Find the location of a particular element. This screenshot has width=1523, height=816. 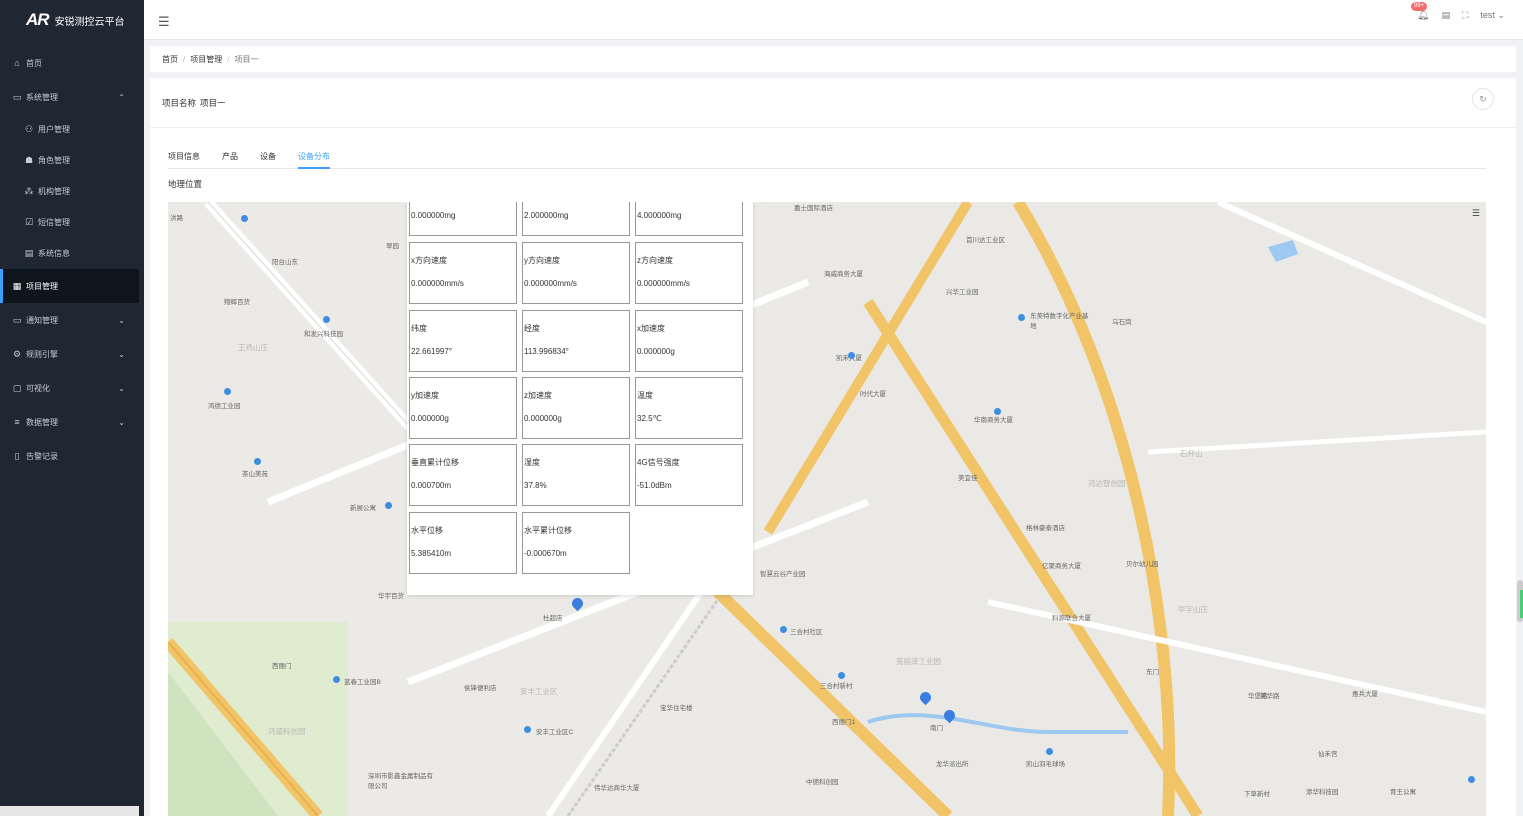

info-value: 113.996834° is located at coordinates (546, 351).